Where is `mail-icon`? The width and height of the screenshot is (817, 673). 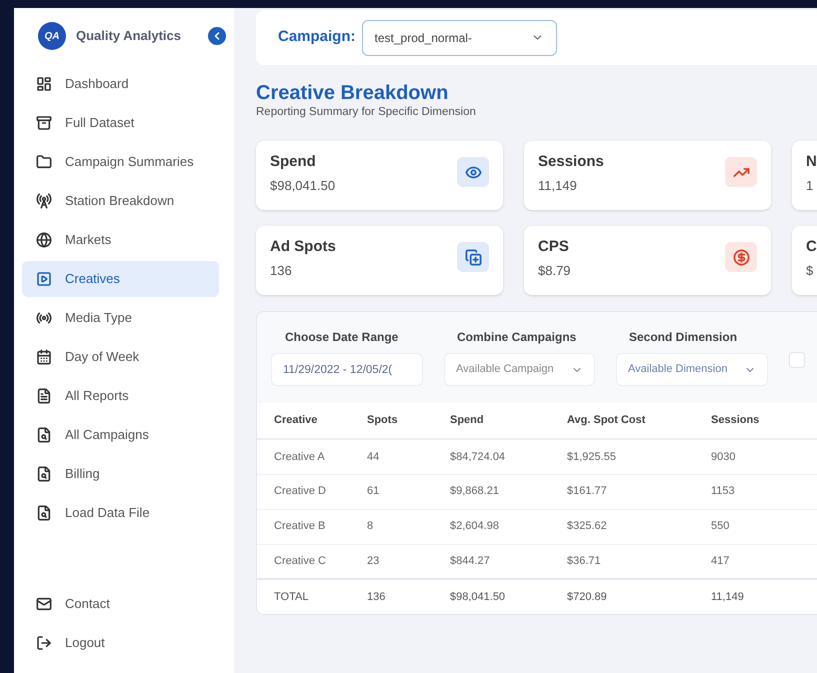
mail-icon is located at coordinates (44, 604).